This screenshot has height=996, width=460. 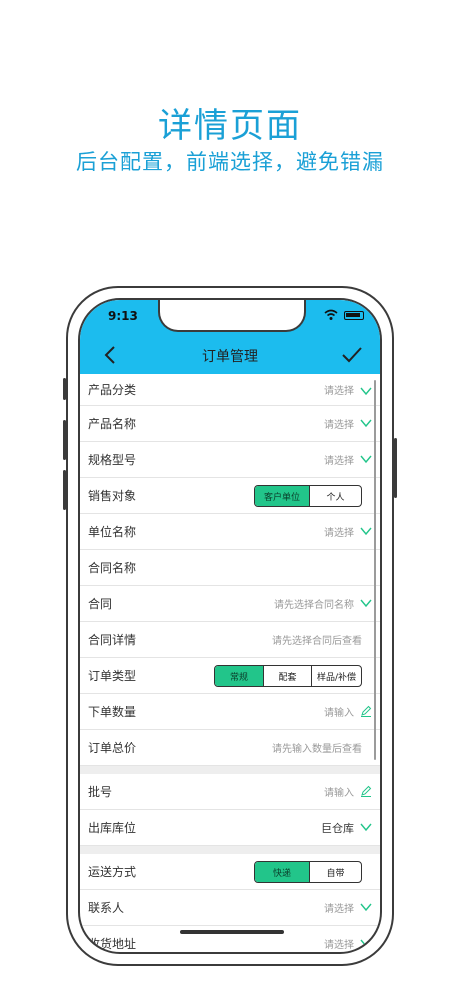 What do you see at coordinates (230, 908) in the screenshot?
I see `row-contact-person: 联系人 请选择` at bounding box center [230, 908].